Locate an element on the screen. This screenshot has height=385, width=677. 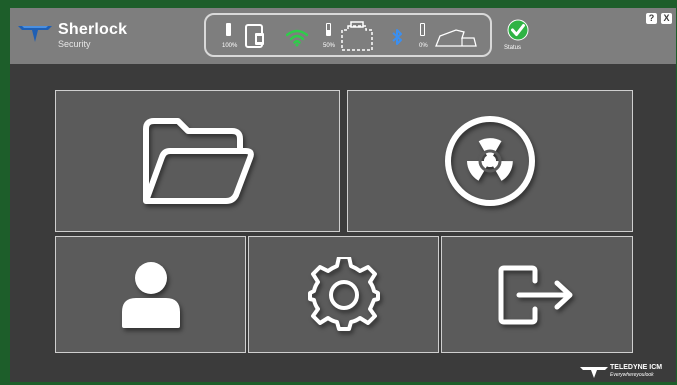
radiation-icon is located at coordinates (490, 161).